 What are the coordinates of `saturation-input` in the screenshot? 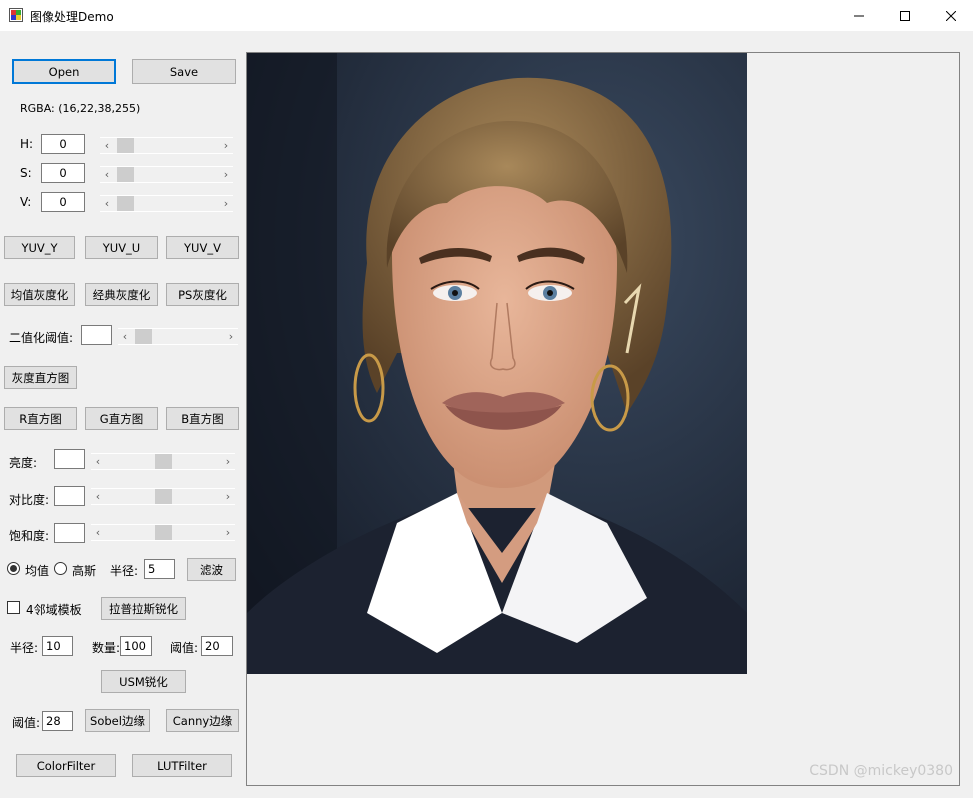 It's located at (69, 533).